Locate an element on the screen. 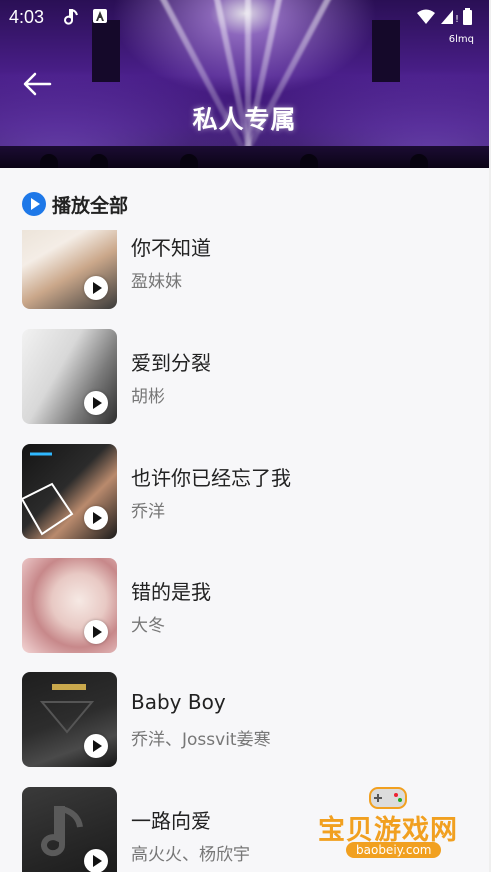  back-button is located at coordinates (38, 84).